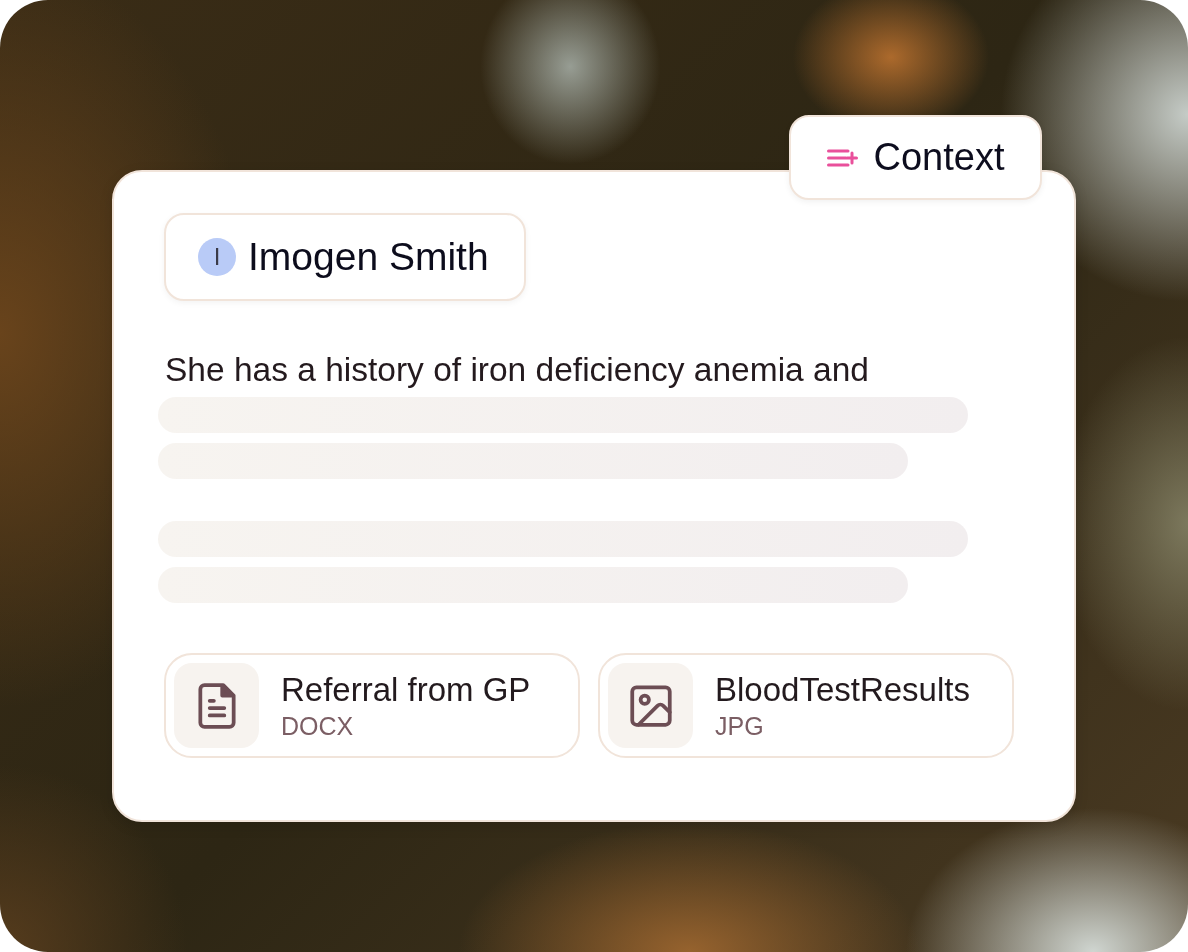 The height and width of the screenshot is (952, 1188). I want to click on context-button: Context, so click(915, 157).